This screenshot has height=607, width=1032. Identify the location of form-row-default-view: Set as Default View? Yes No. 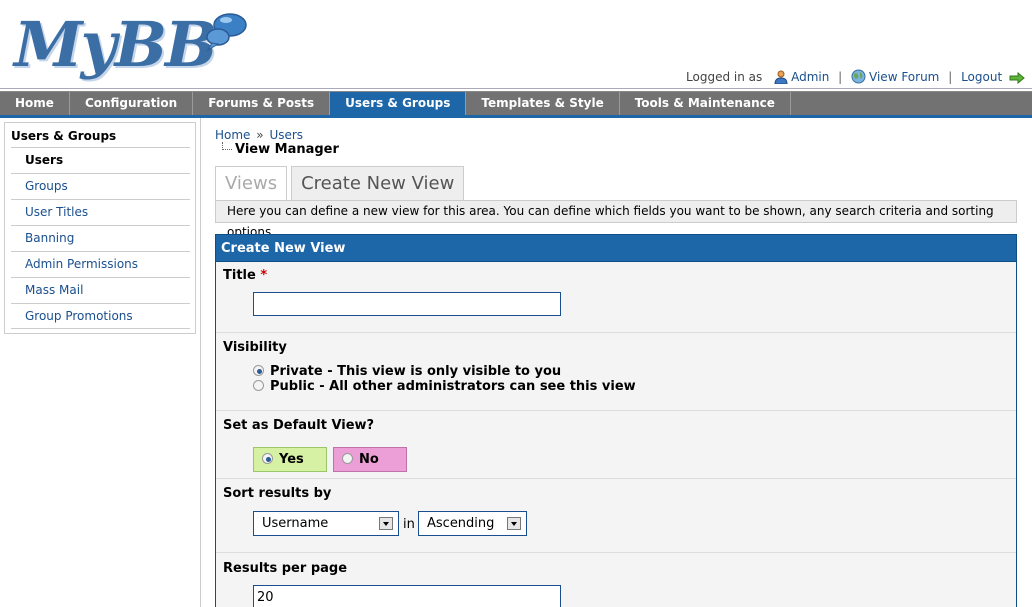
(616, 445).